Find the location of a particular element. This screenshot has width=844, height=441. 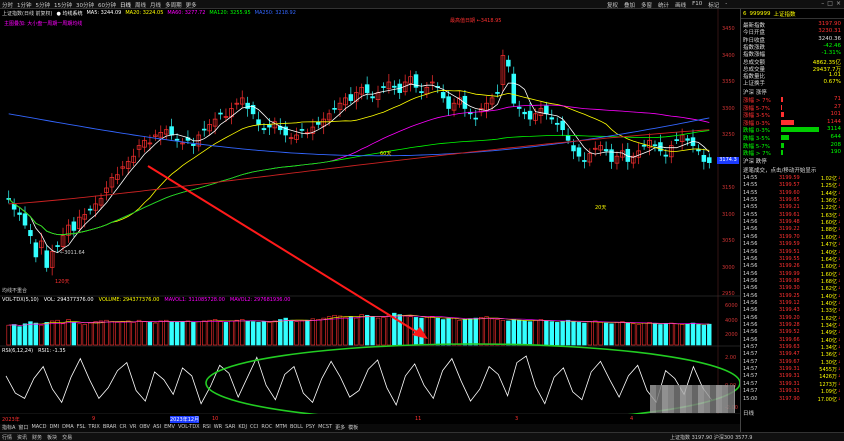

indicator-tab: FSL is located at coordinates (81, 428).